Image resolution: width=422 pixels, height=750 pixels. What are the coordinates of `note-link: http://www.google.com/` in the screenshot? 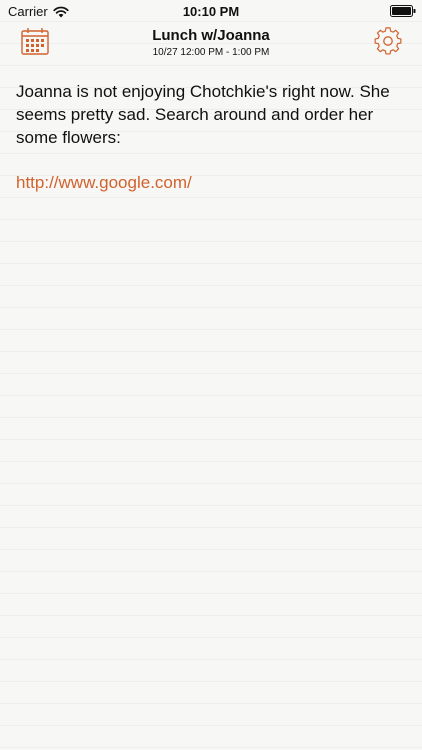 It's located at (212, 182).